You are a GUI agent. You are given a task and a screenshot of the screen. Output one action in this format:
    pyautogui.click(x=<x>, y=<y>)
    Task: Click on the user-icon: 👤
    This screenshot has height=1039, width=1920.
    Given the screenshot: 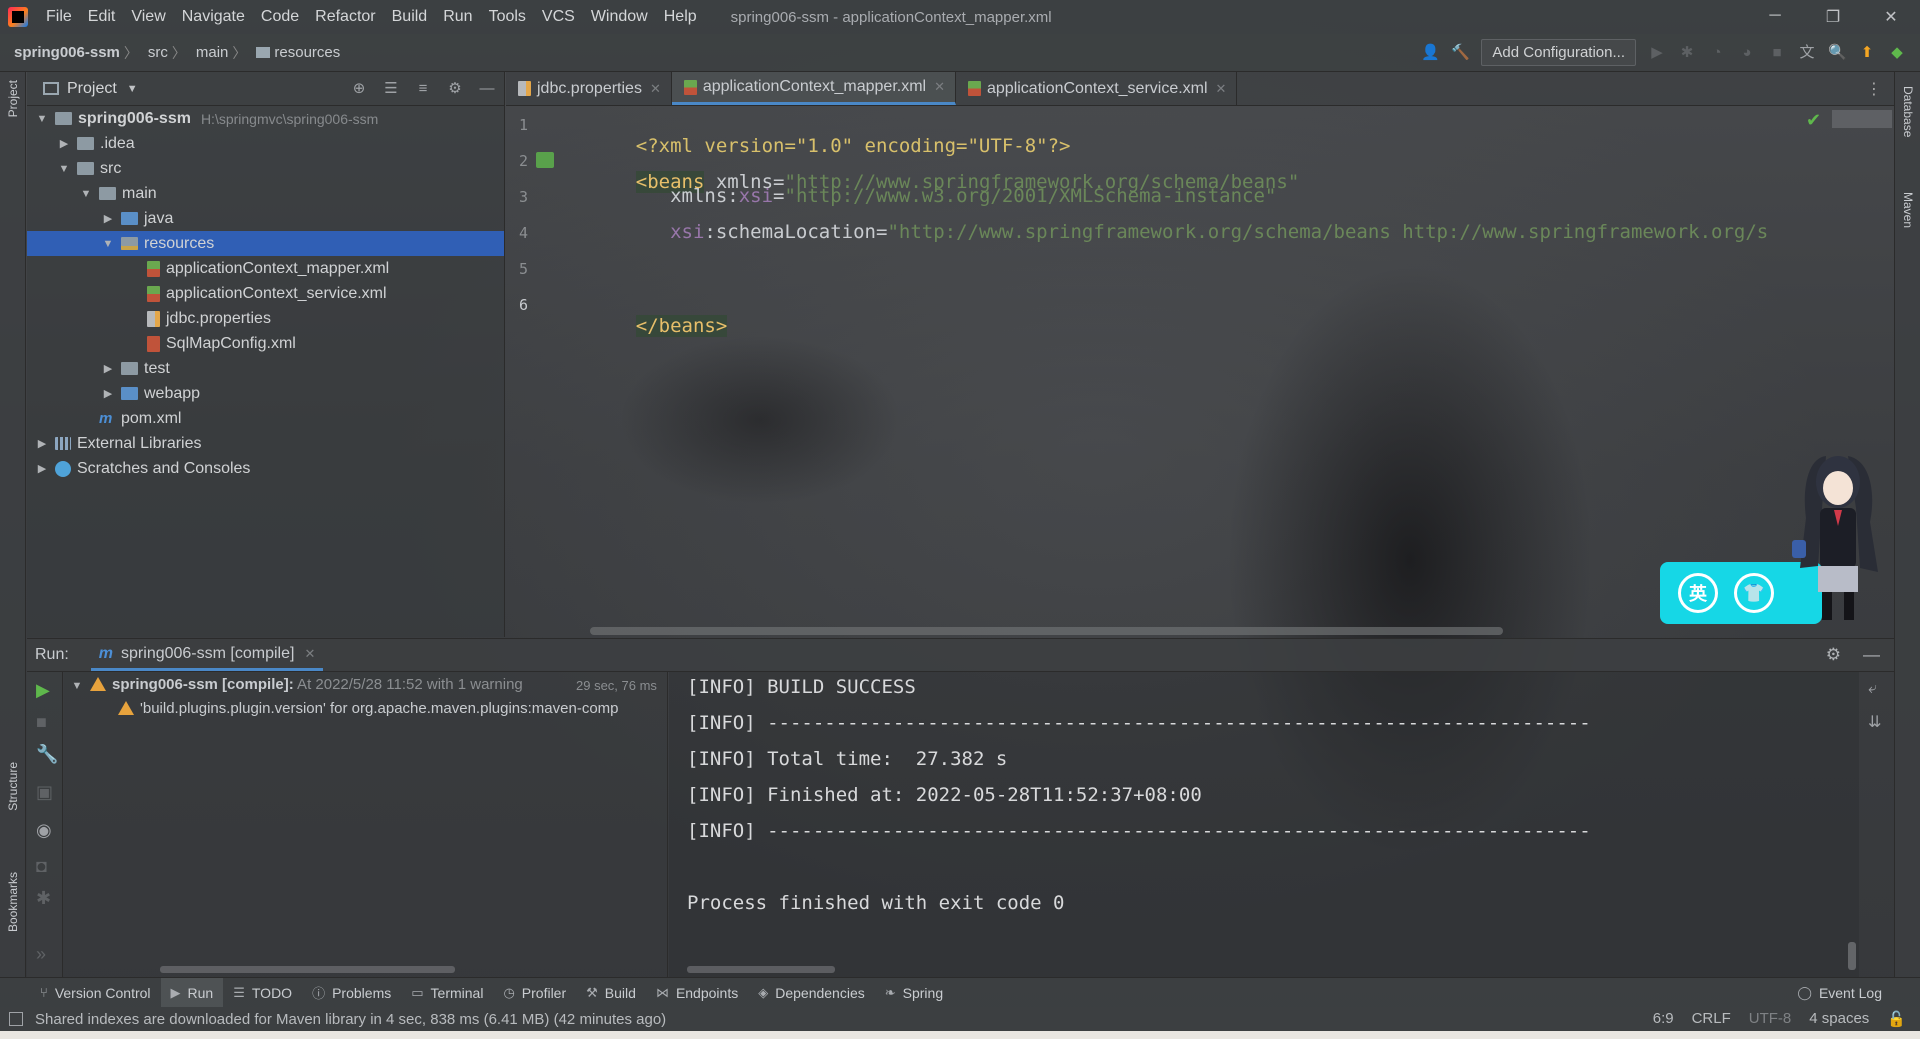 What is the action you would take?
    pyautogui.click(x=1430, y=53)
    